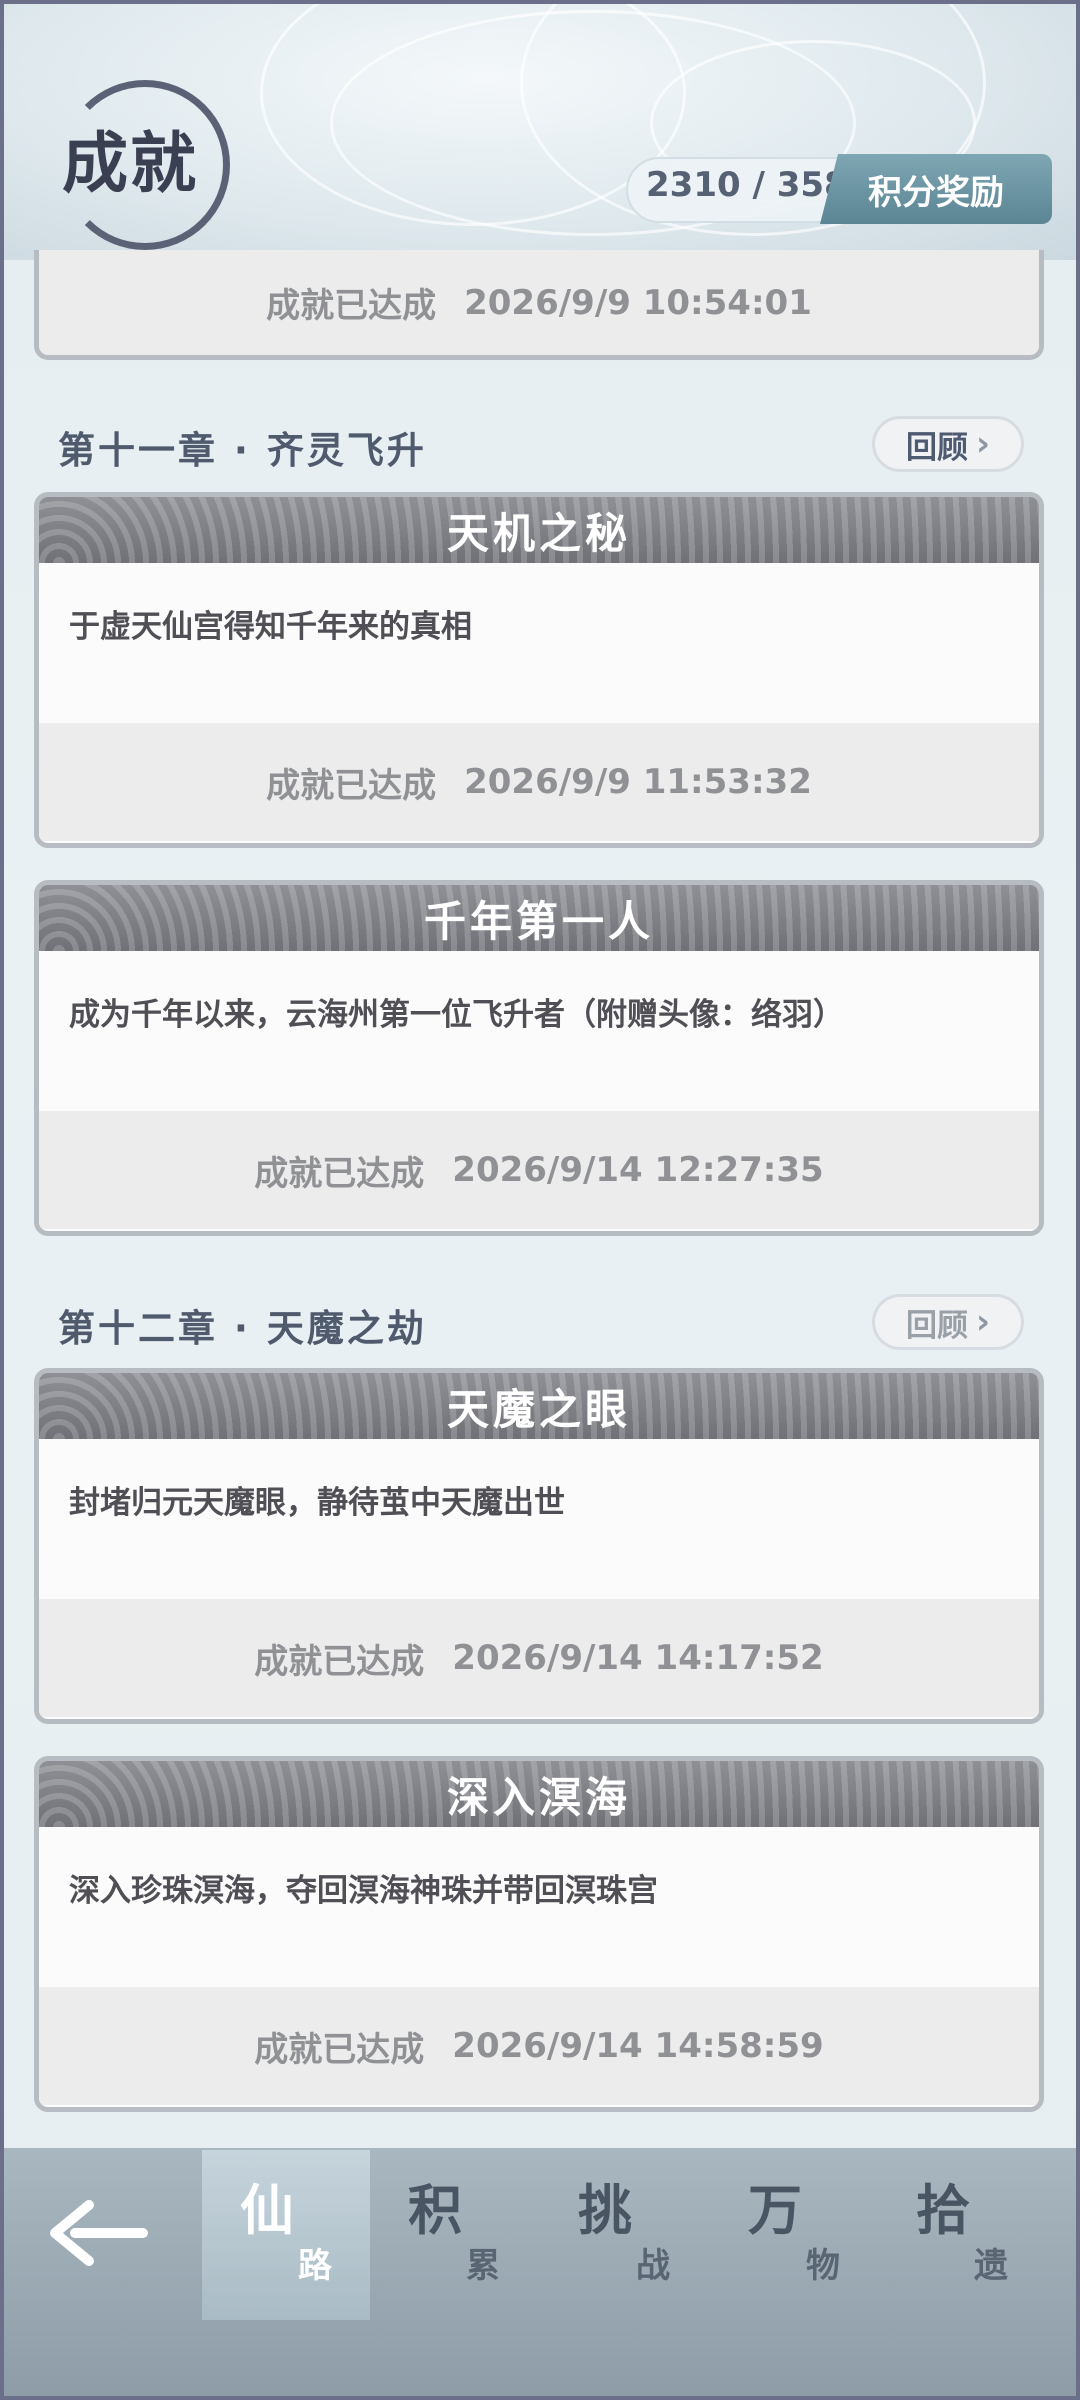 This screenshot has width=1080, height=2400. I want to click on achievement-footer: 成就已达成 2026/9/14 12:27:35, so click(539, 1170).